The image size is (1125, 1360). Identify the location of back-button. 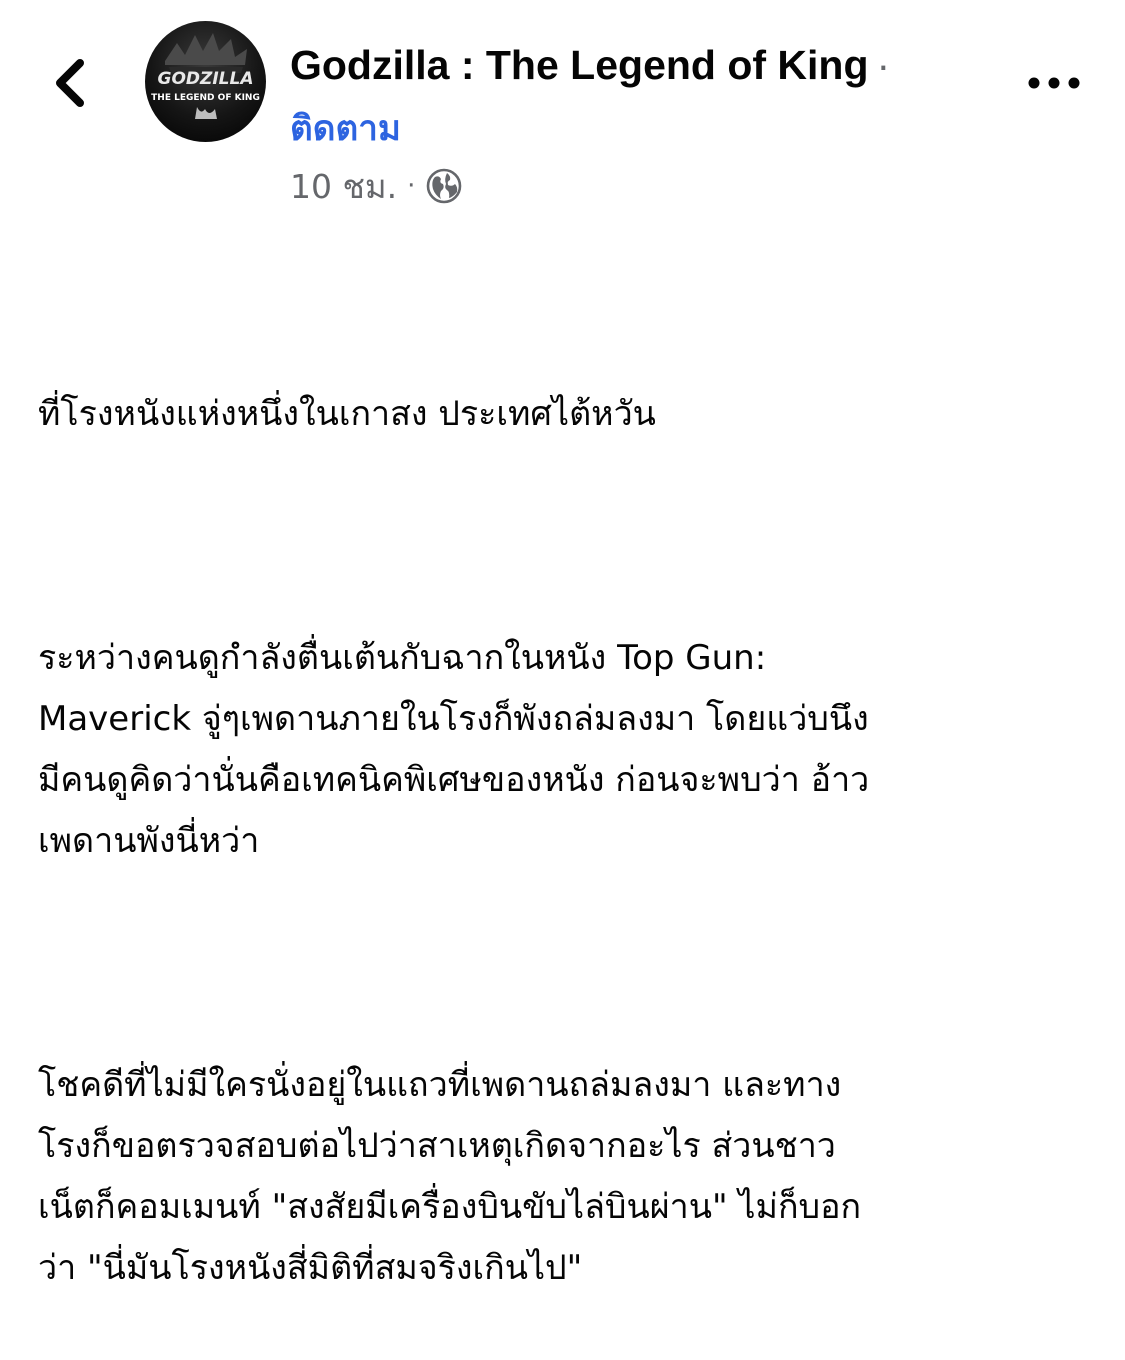
(72, 83).